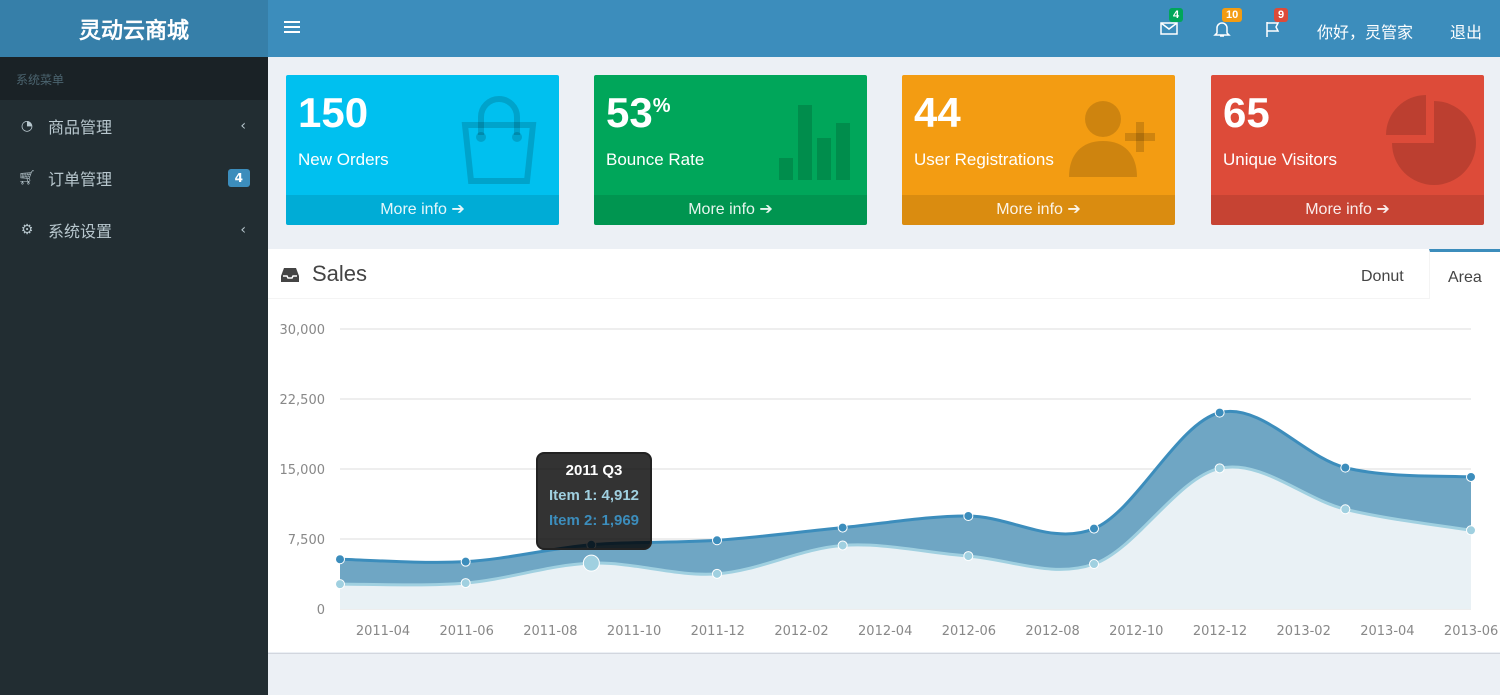 The height and width of the screenshot is (695, 1500). Describe the element at coordinates (884, 28) in the screenshot. I see `top-navbar: 4 10 9 你好，灵管家 退出` at that location.